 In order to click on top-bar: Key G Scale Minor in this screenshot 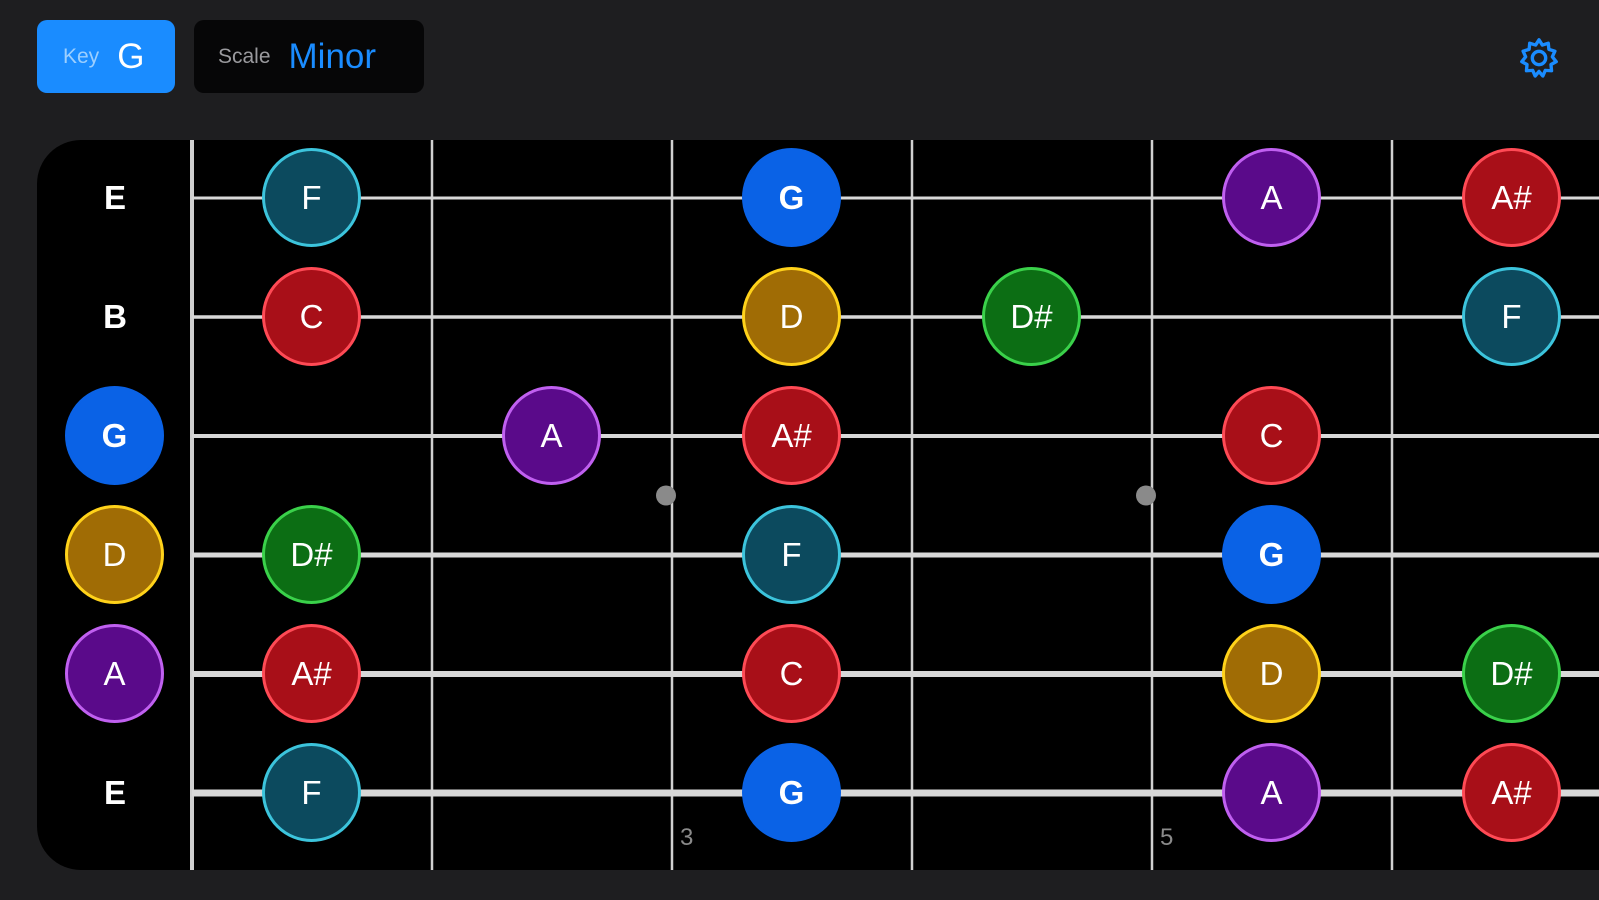, I will do `click(799, 60)`.